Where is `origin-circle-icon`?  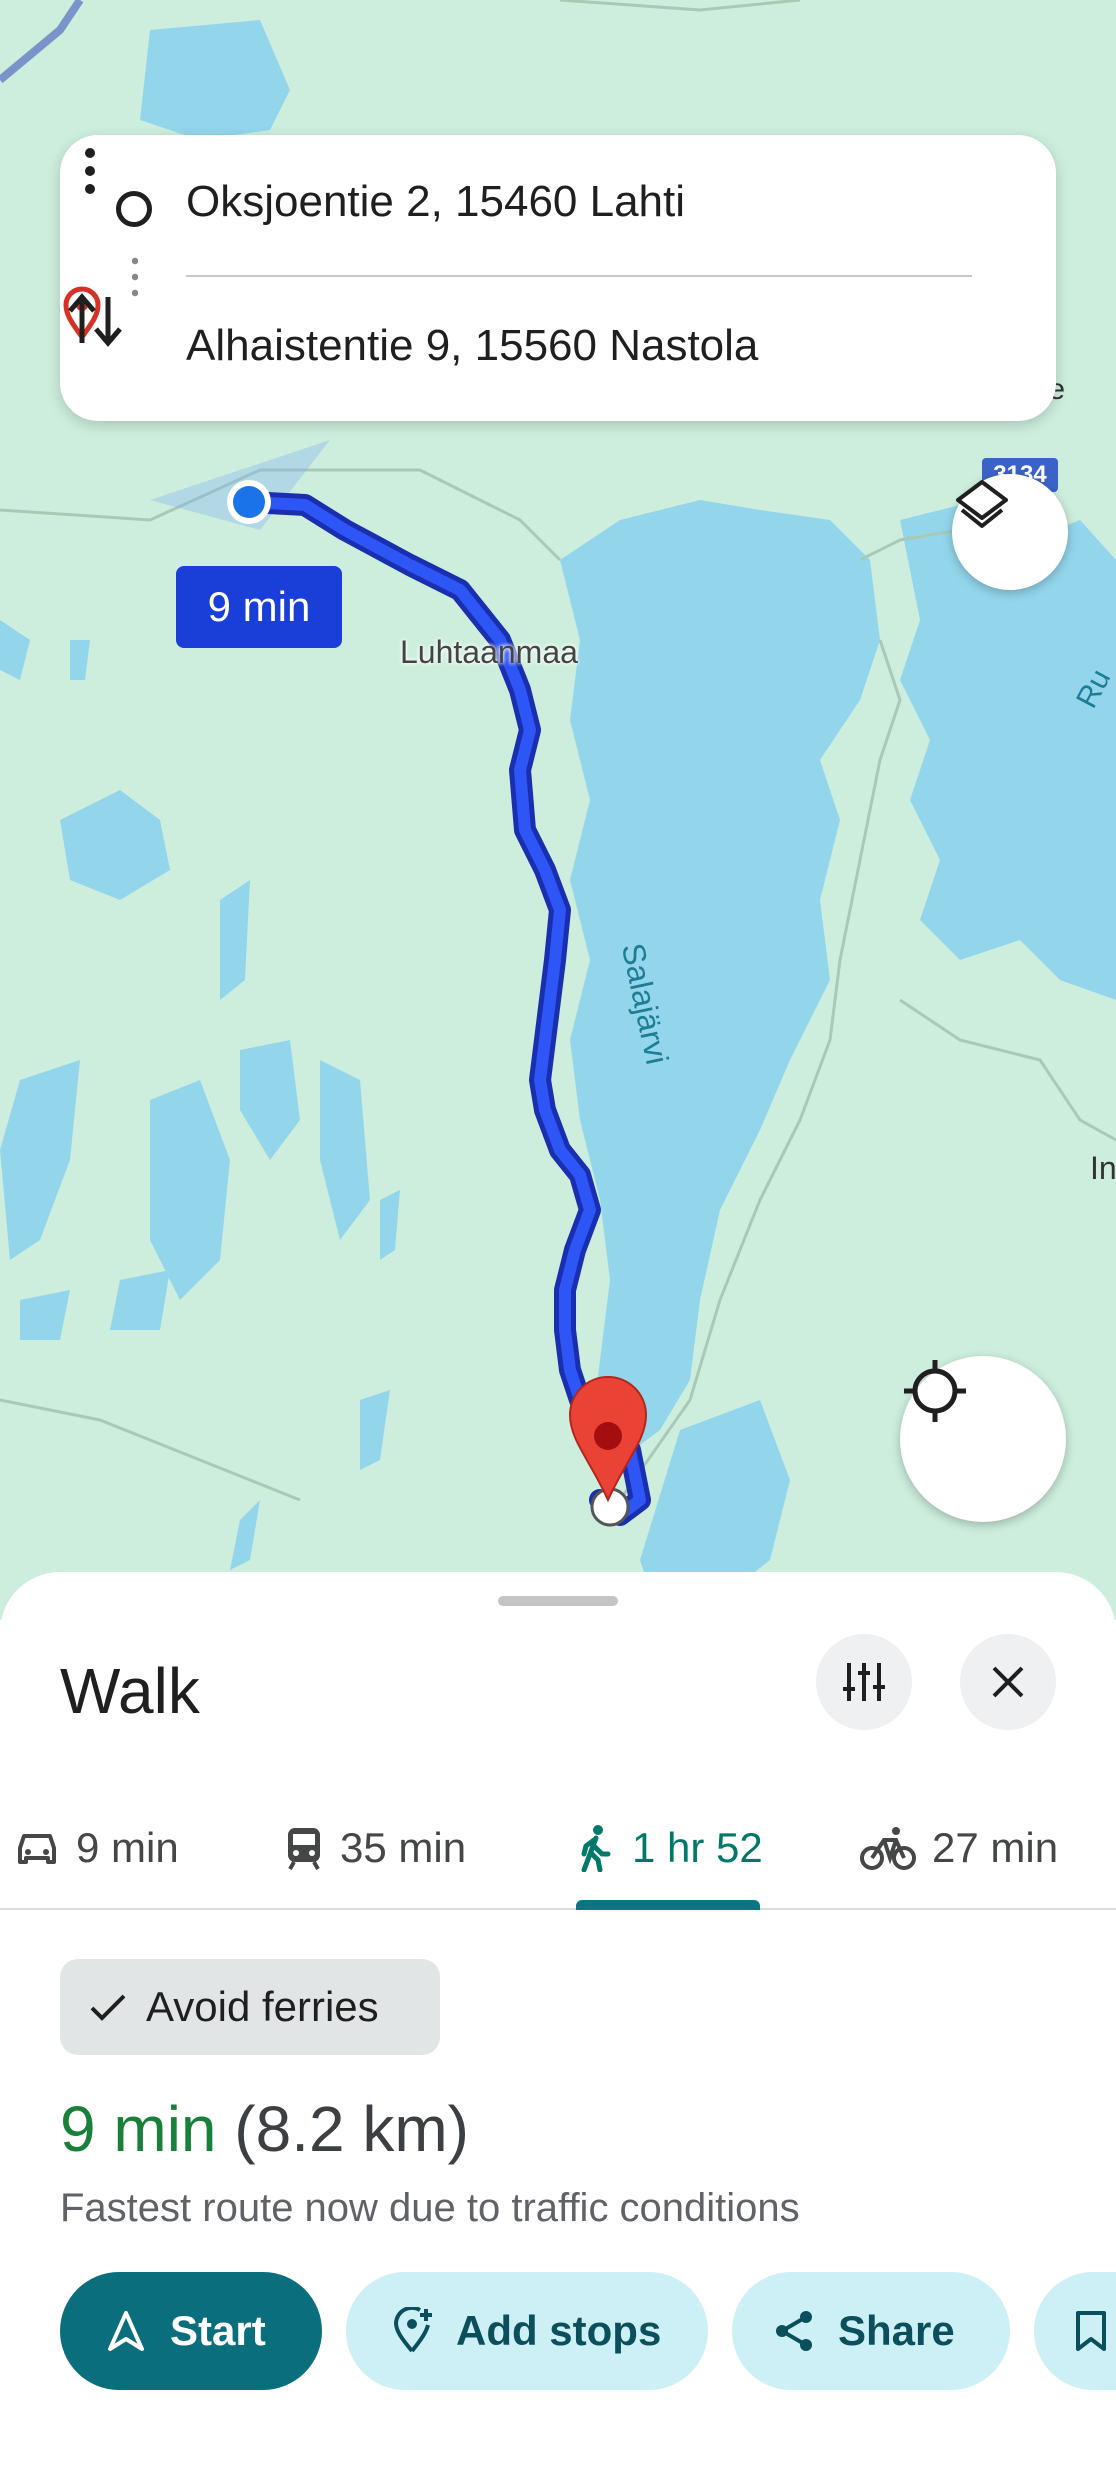
origin-circle-icon is located at coordinates (134, 209).